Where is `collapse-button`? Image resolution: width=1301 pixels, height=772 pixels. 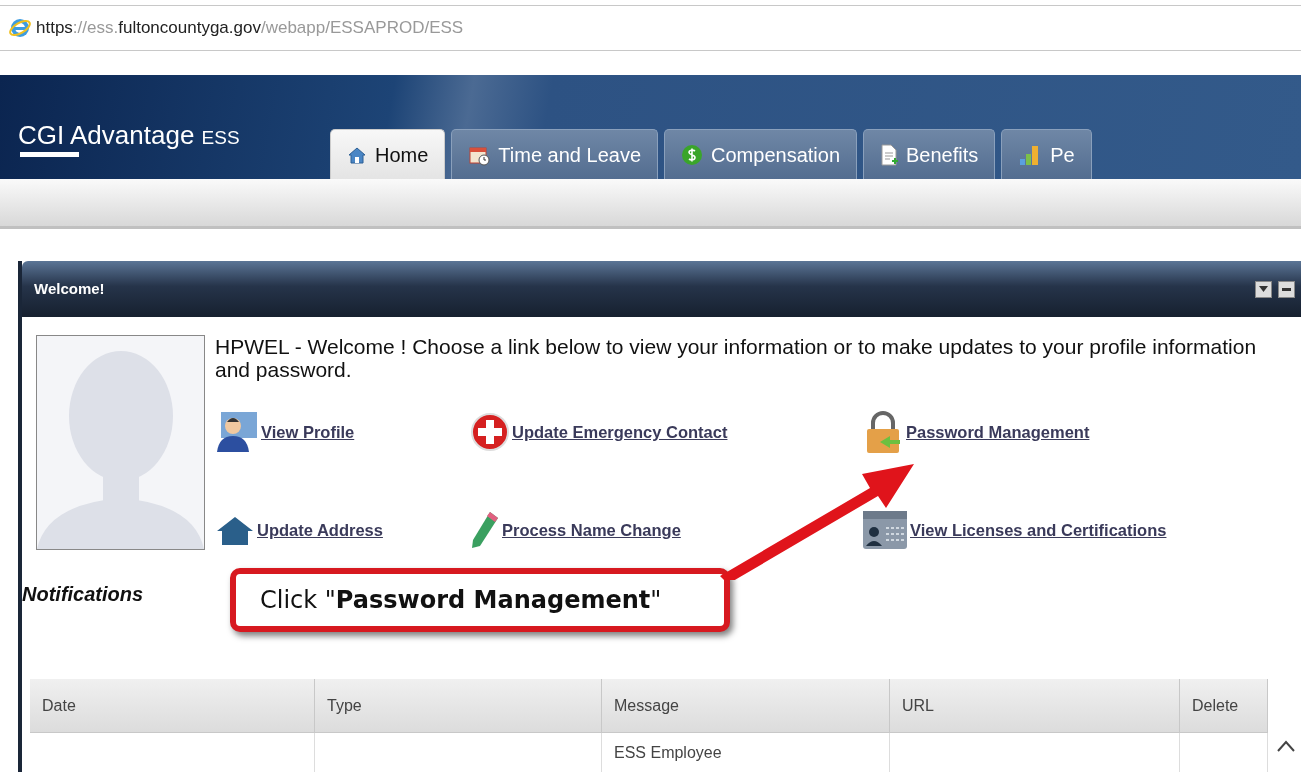 collapse-button is located at coordinates (1263, 289).